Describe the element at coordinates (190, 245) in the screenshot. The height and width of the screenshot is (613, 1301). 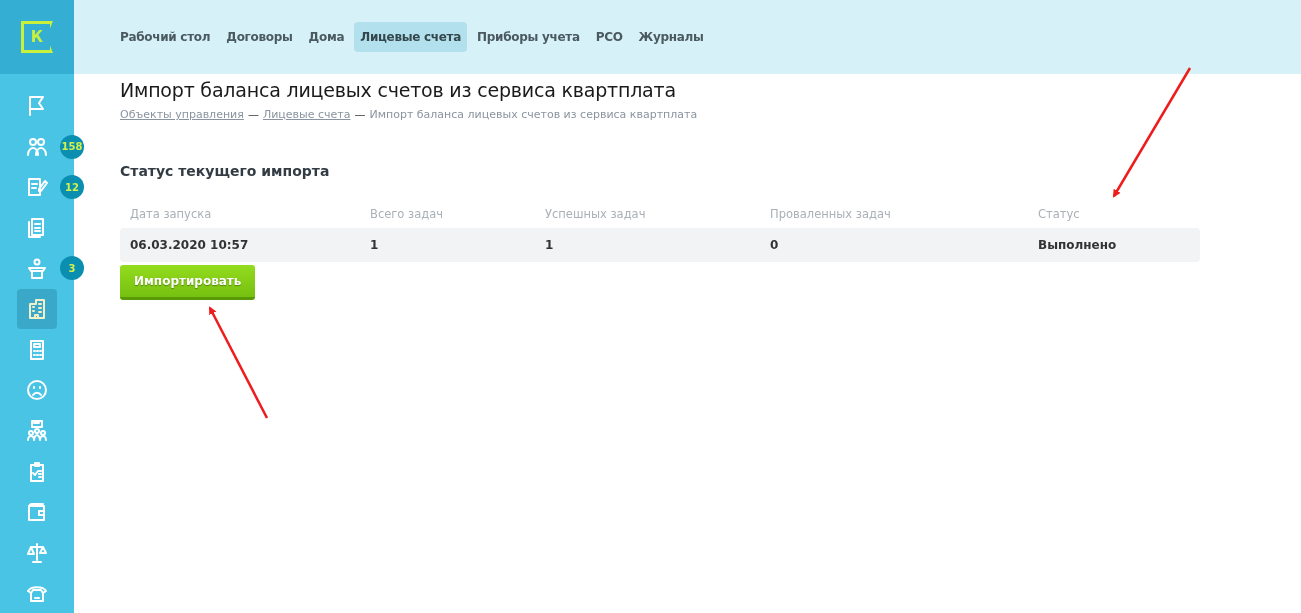
I see `table-cell-text: 06.03.2020 10:57` at that location.